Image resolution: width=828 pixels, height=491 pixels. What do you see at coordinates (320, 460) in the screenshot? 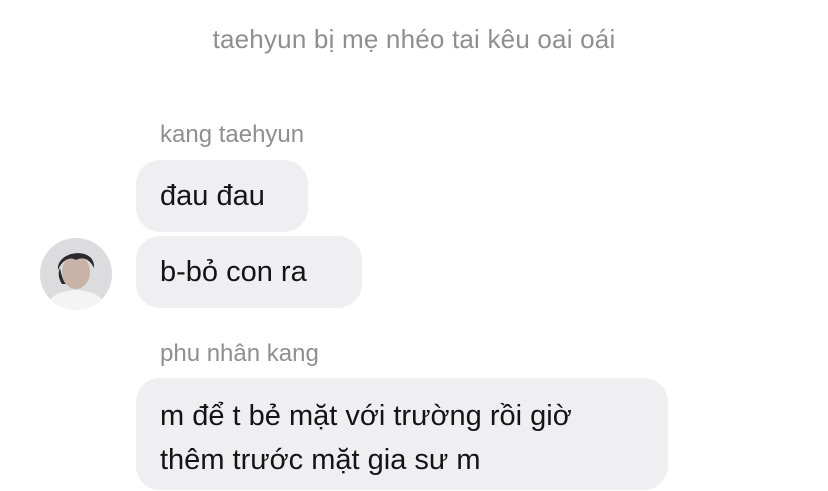
I see `message-text-line: thêm trước mặt gia sư m` at bounding box center [320, 460].